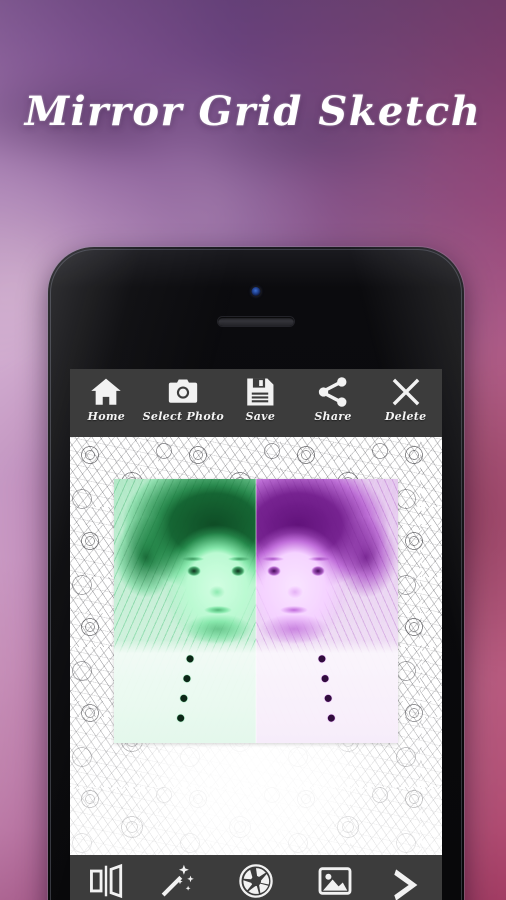 This screenshot has height=900, width=506. Describe the element at coordinates (260, 416) in the screenshot. I see `save-label: Save` at that location.